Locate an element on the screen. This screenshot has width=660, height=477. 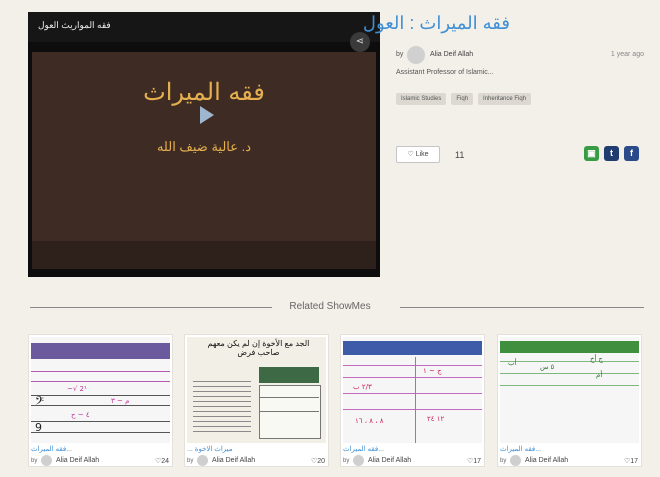
player-top-bar: فقه المواريث العول is located at coordinates (204, 27).